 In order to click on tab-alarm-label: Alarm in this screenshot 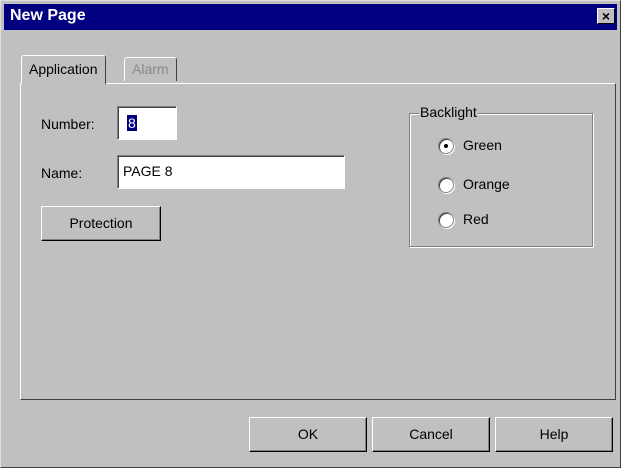, I will do `click(150, 69)`.